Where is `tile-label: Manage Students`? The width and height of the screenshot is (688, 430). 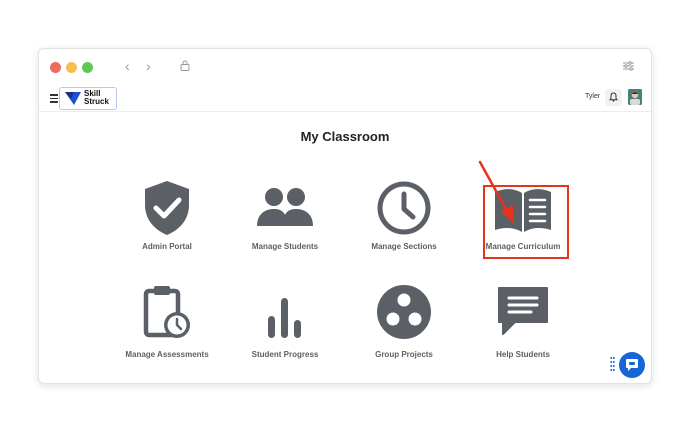
tile-label: Manage Students is located at coordinates (285, 246).